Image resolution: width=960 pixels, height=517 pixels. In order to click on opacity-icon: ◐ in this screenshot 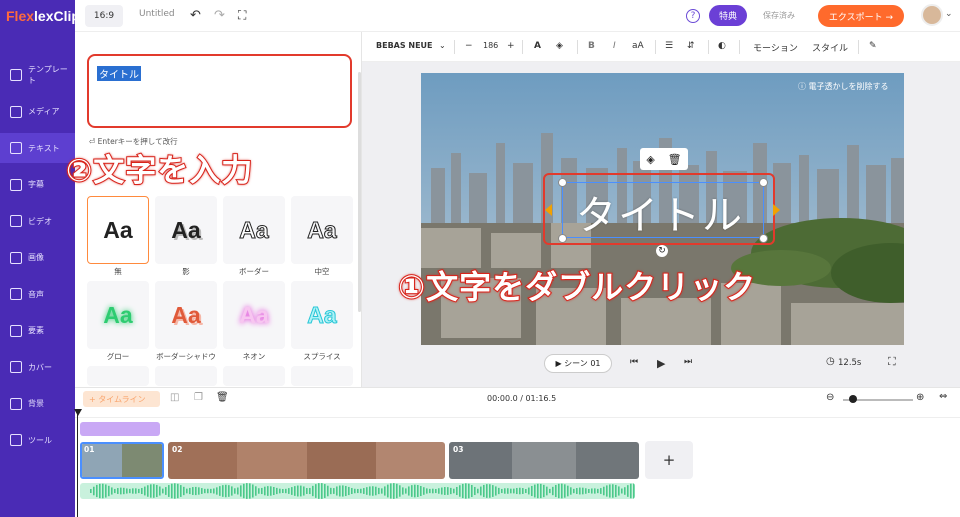, I will do `click(722, 46)`.